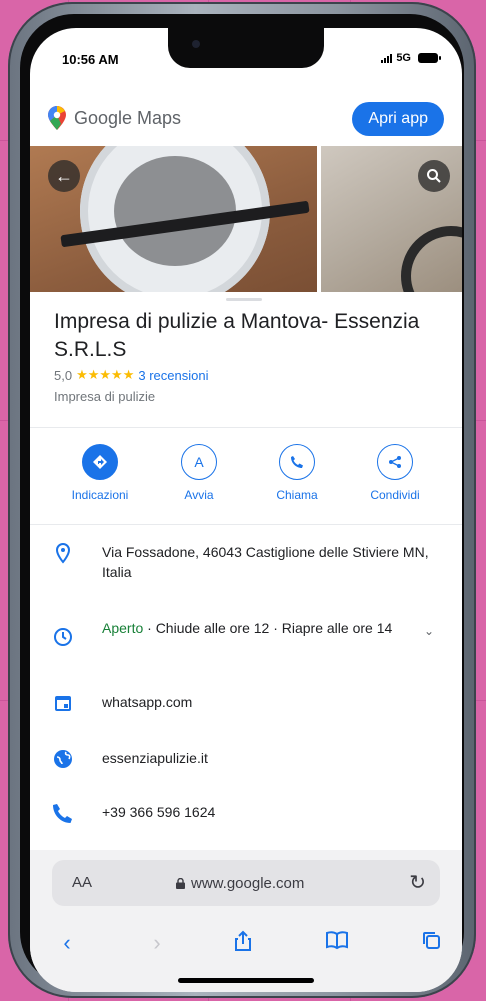 The width and height of the screenshot is (486, 1001). Describe the element at coordinates (180, 883) in the screenshot. I see `lock-icon` at that location.